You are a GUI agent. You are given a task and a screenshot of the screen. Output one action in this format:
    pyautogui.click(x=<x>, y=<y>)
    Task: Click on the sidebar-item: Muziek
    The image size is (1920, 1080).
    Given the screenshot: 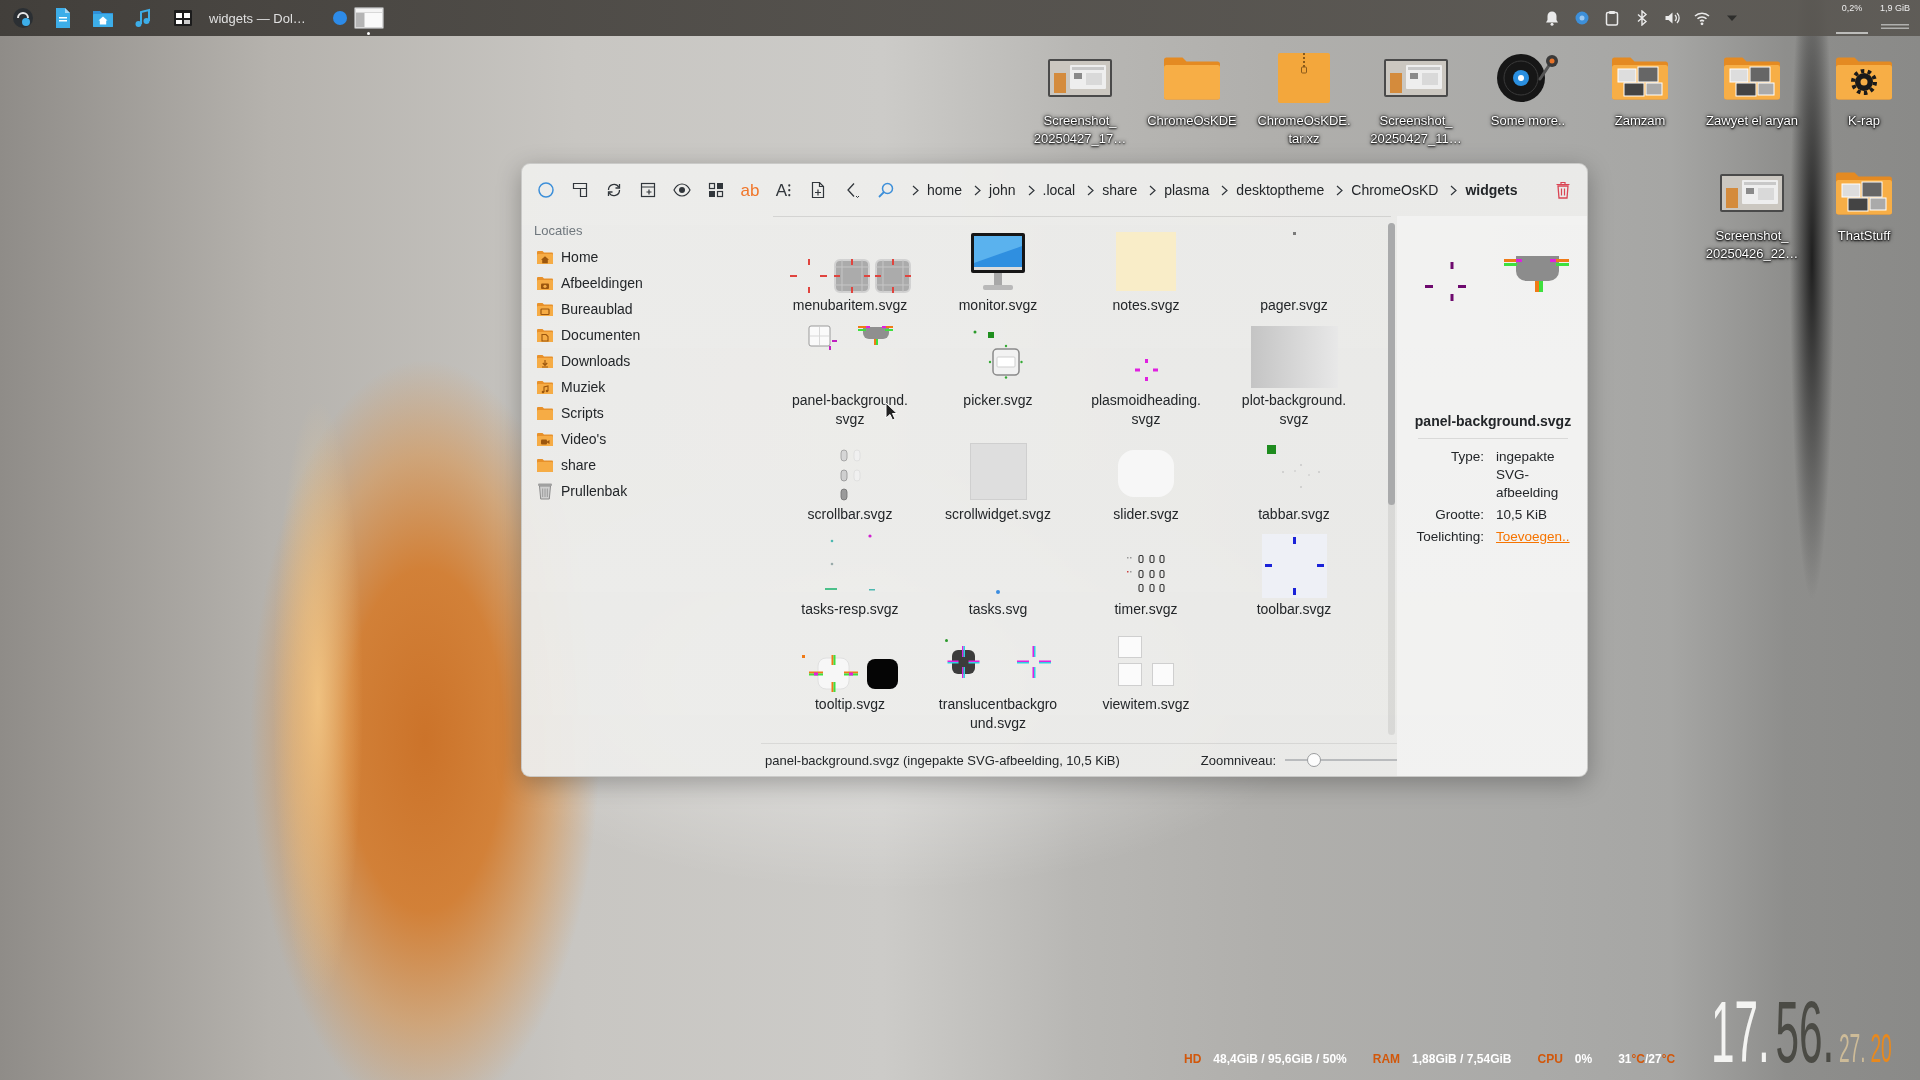 What is the action you would take?
    pyautogui.click(x=635, y=387)
    